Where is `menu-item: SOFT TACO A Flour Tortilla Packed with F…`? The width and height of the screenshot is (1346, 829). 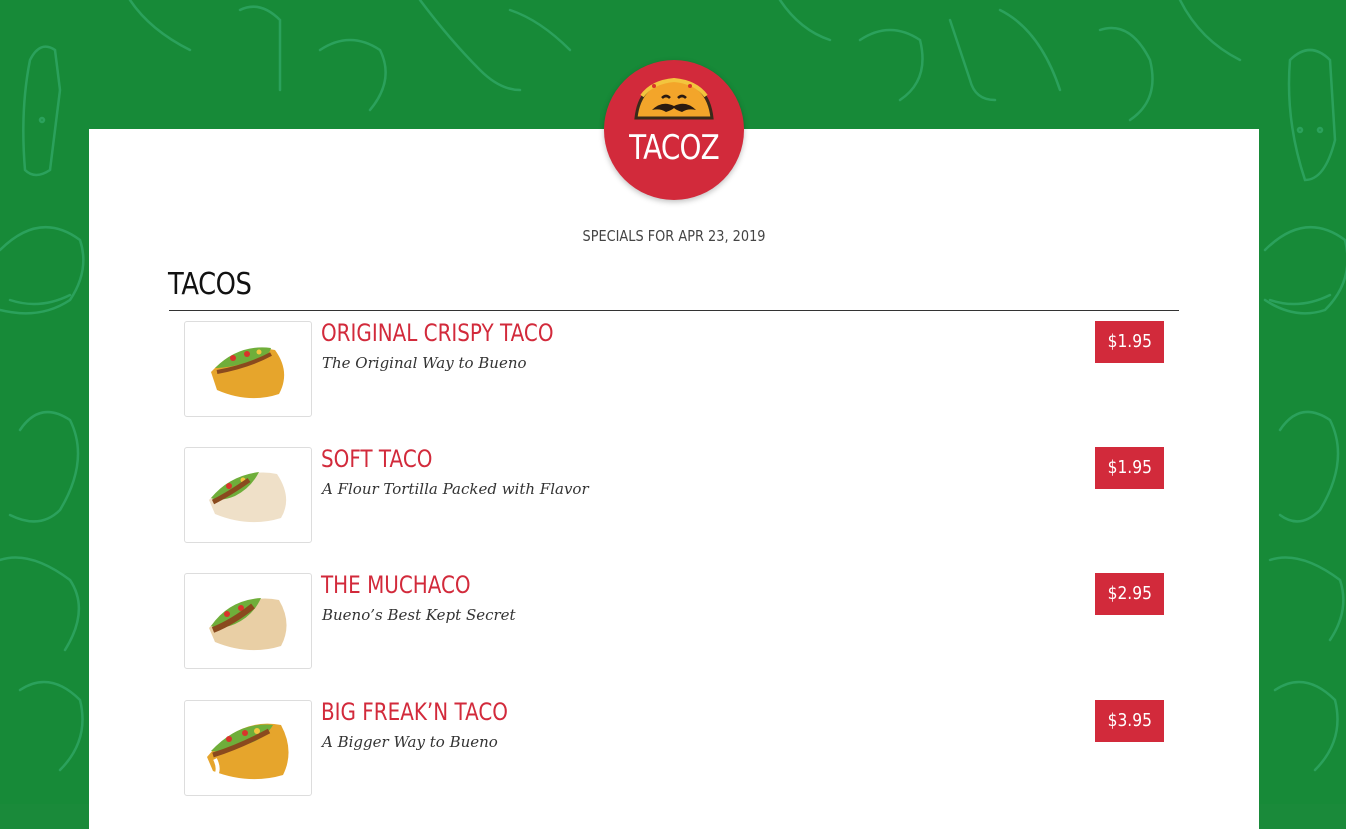 menu-item: SOFT TACO A Flour Tortilla Packed with F… is located at coordinates (674, 494).